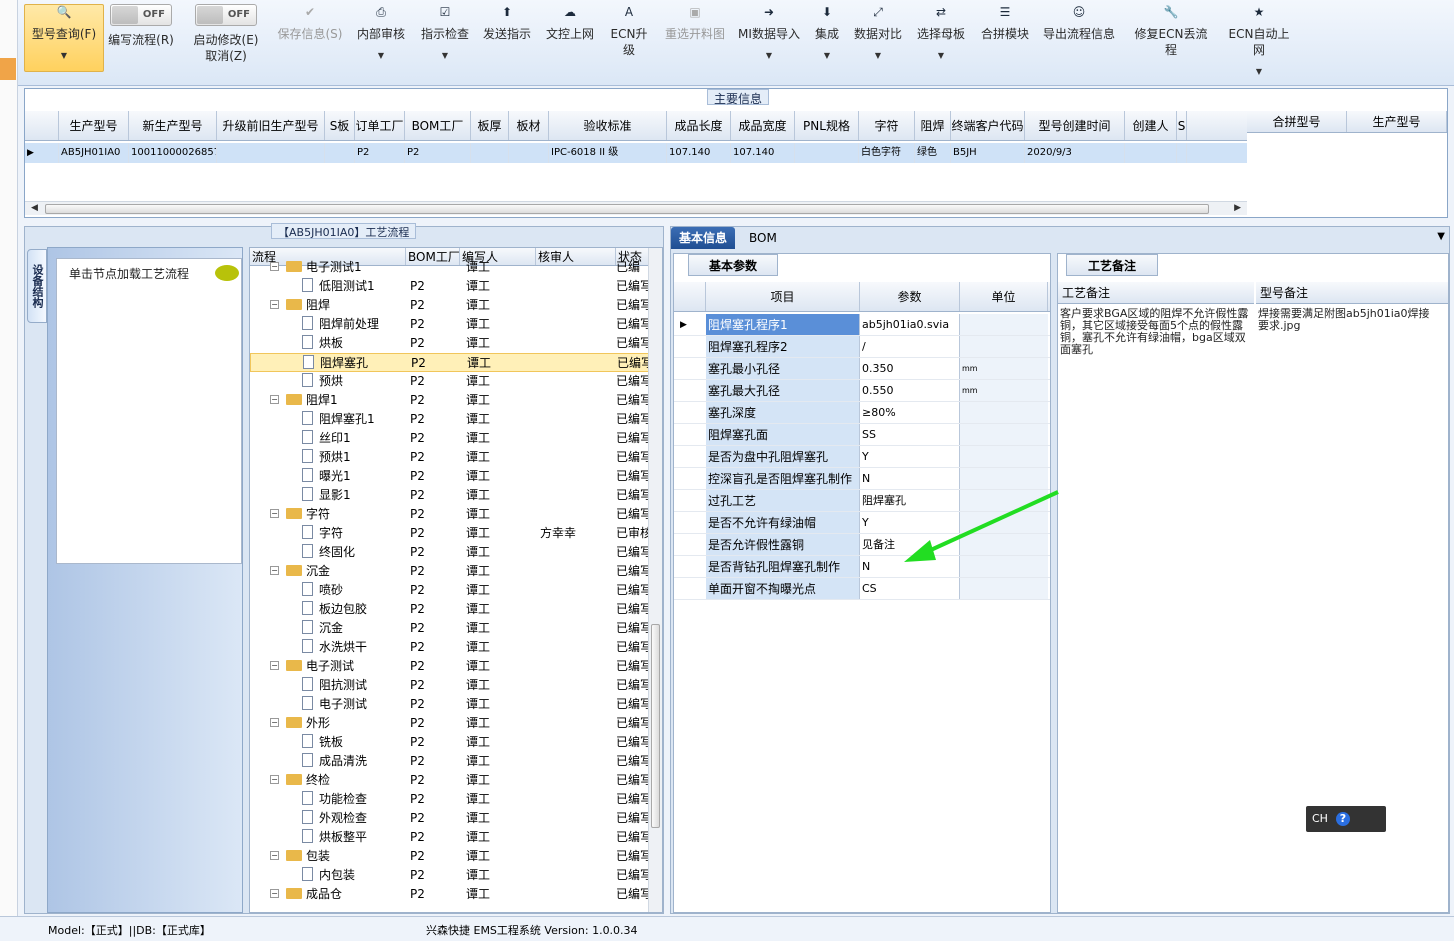 This screenshot has height=941, width=1454. I want to click on toolbar-item-1: OFF 编写流程(R), so click(141, 26).